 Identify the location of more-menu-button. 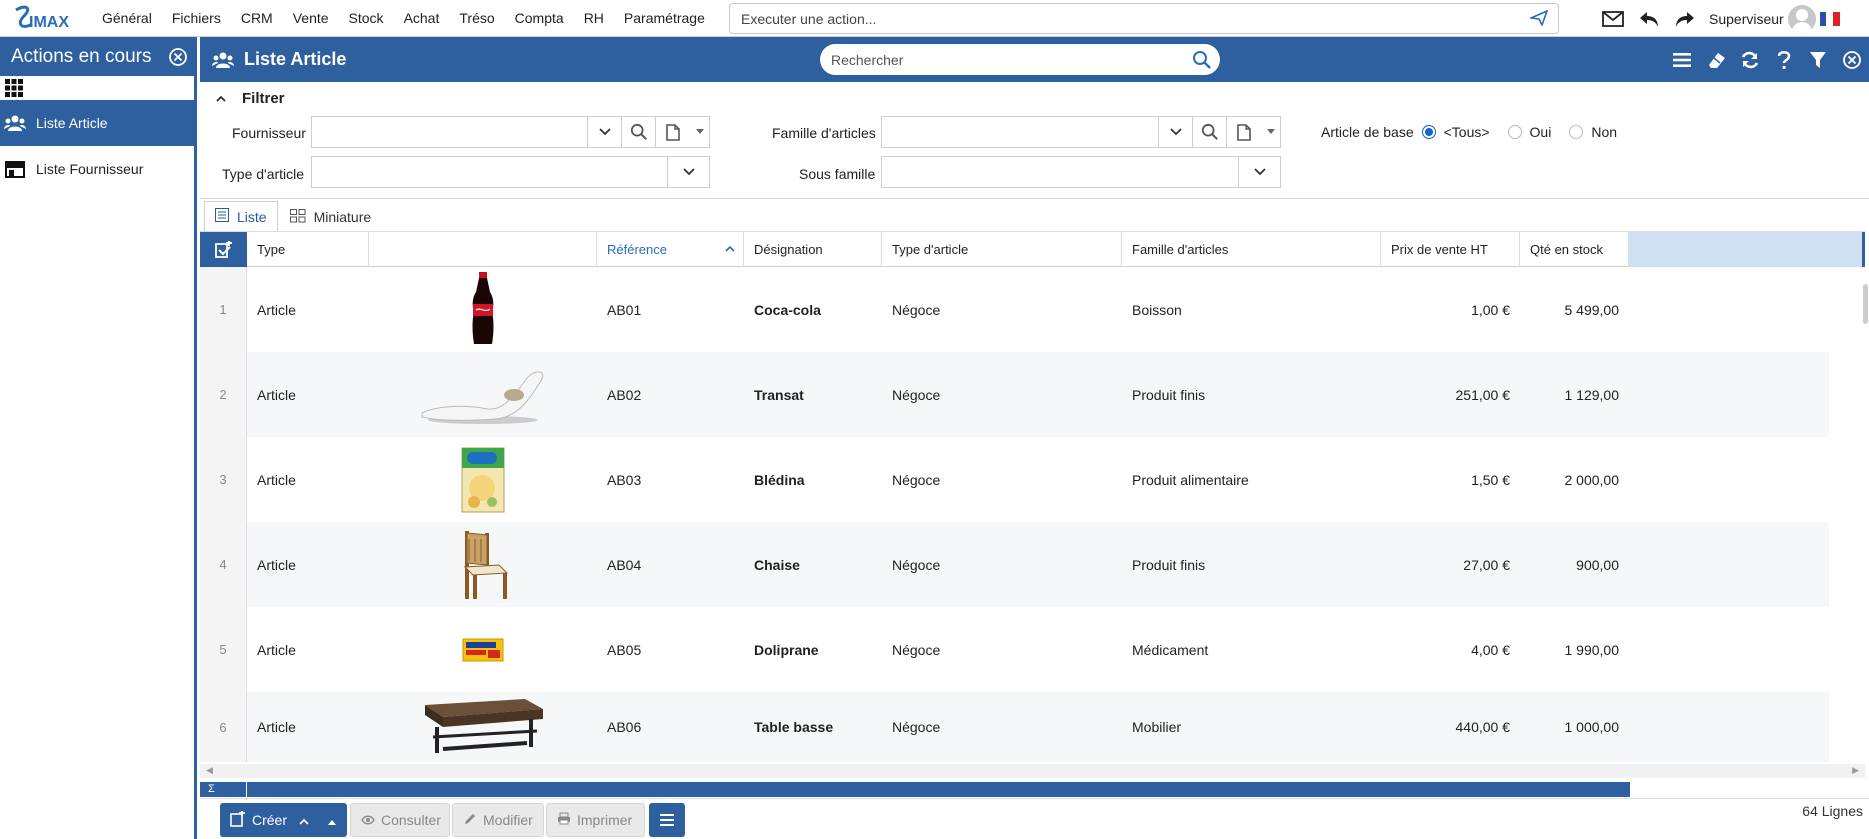
(667, 820).